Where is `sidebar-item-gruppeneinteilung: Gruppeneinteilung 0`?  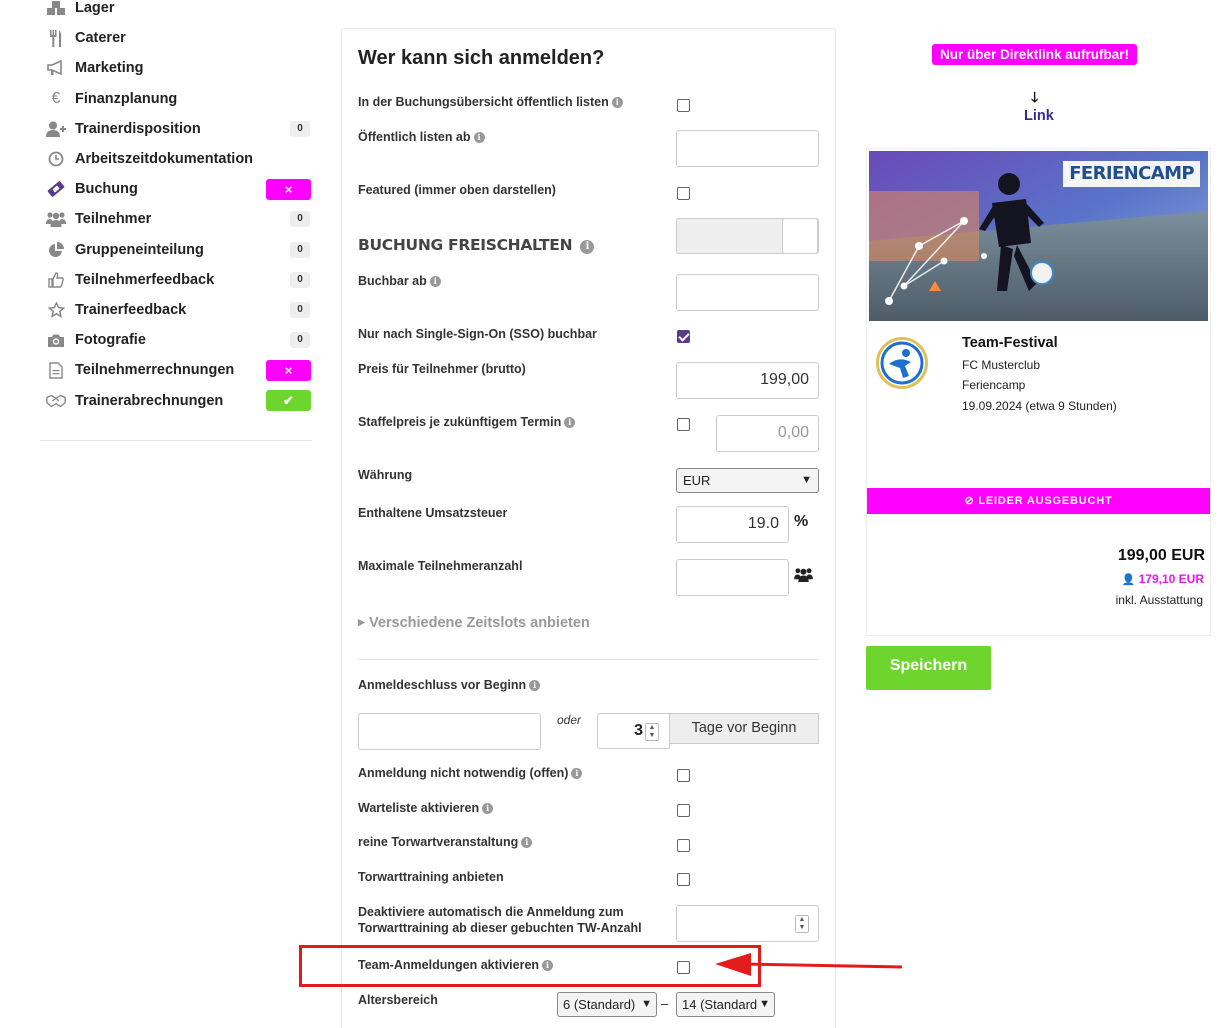
sidebar-item-gruppeneinteilung: Gruppeneinteilung 0 is located at coordinates (176, 250).